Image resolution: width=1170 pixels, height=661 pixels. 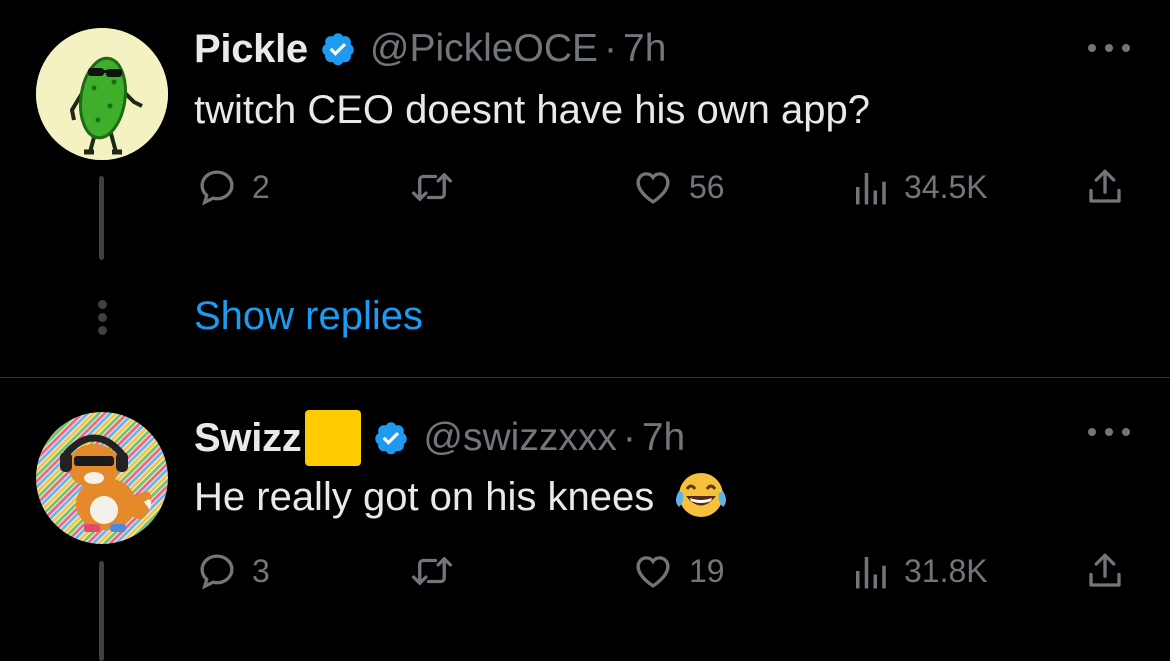 I want to click on thread-dots, so click(x=102, y=318).